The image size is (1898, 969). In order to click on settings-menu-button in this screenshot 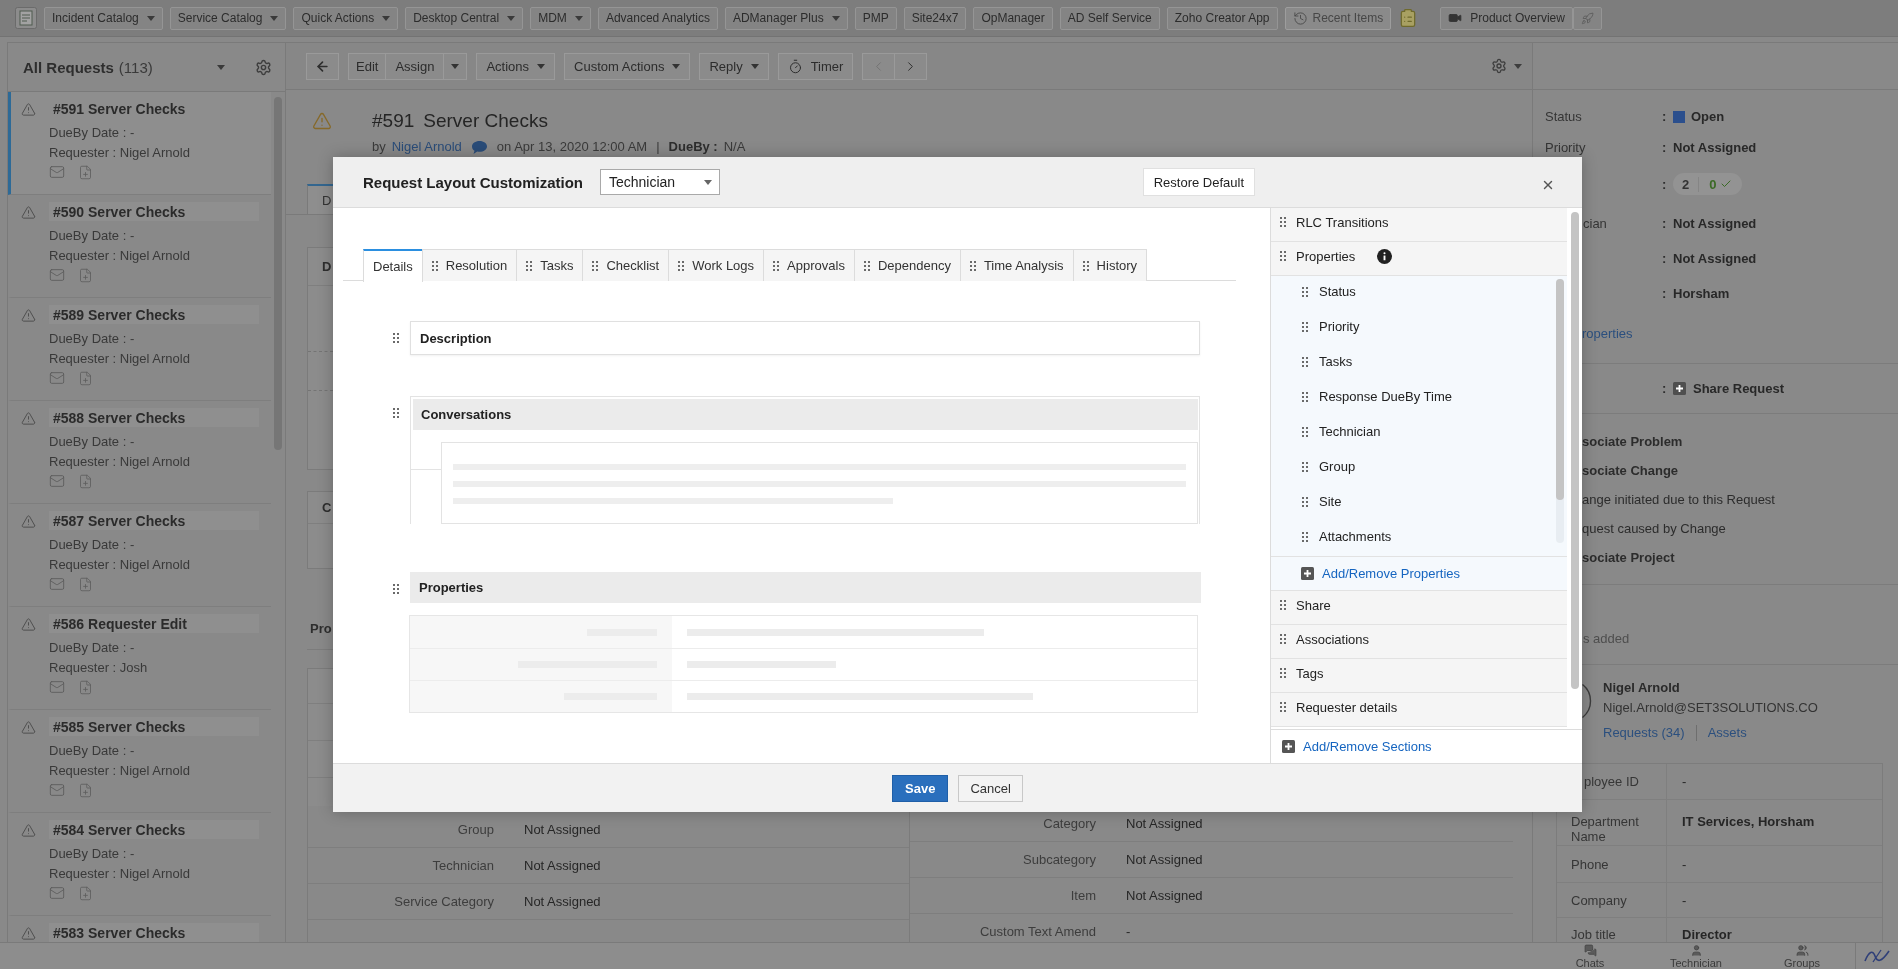, I will do `click(1506, 66)`.